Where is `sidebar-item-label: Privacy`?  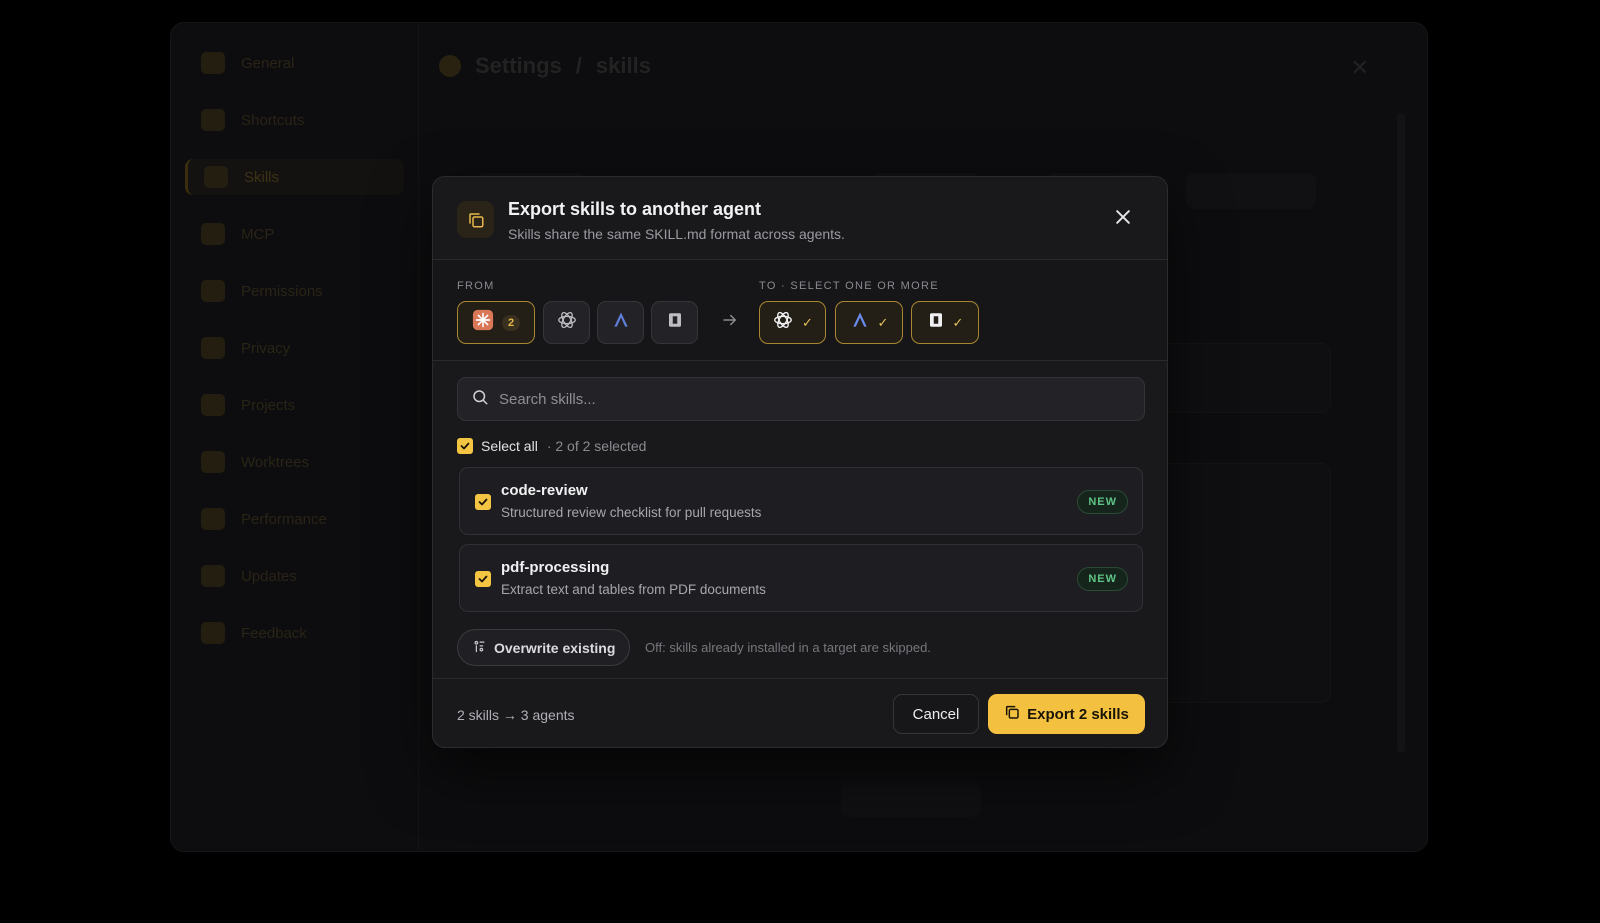 sidebar-item-label: Privacy is located at coordinates (266, 348).